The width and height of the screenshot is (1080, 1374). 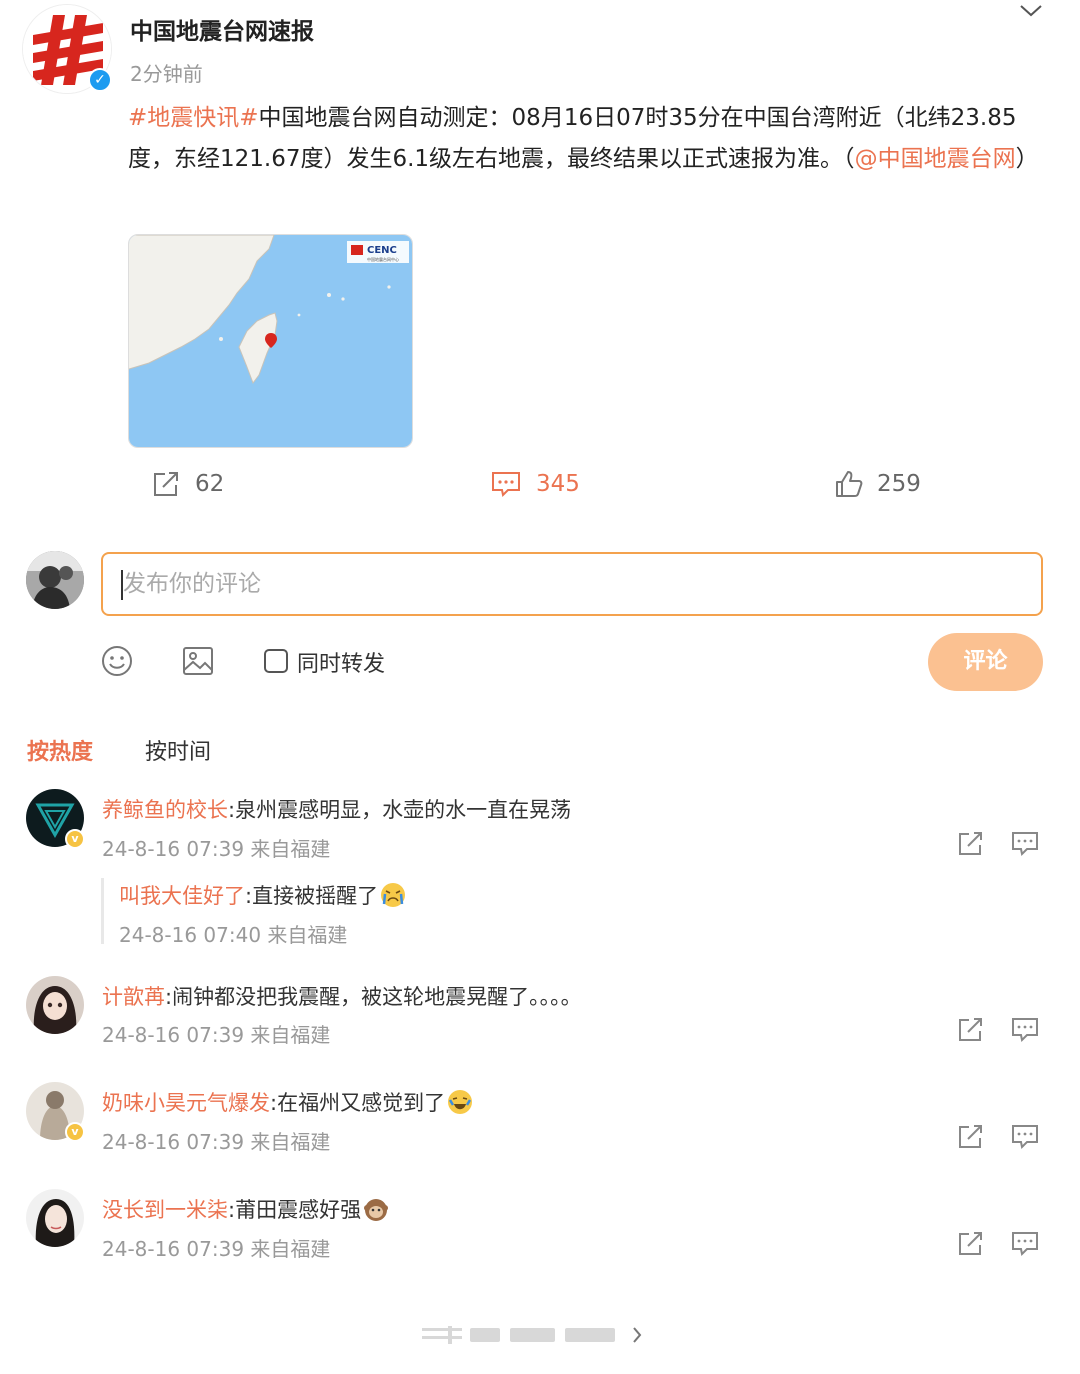 I want to click on post-body-end: ）, so click(x=1027, y=159).